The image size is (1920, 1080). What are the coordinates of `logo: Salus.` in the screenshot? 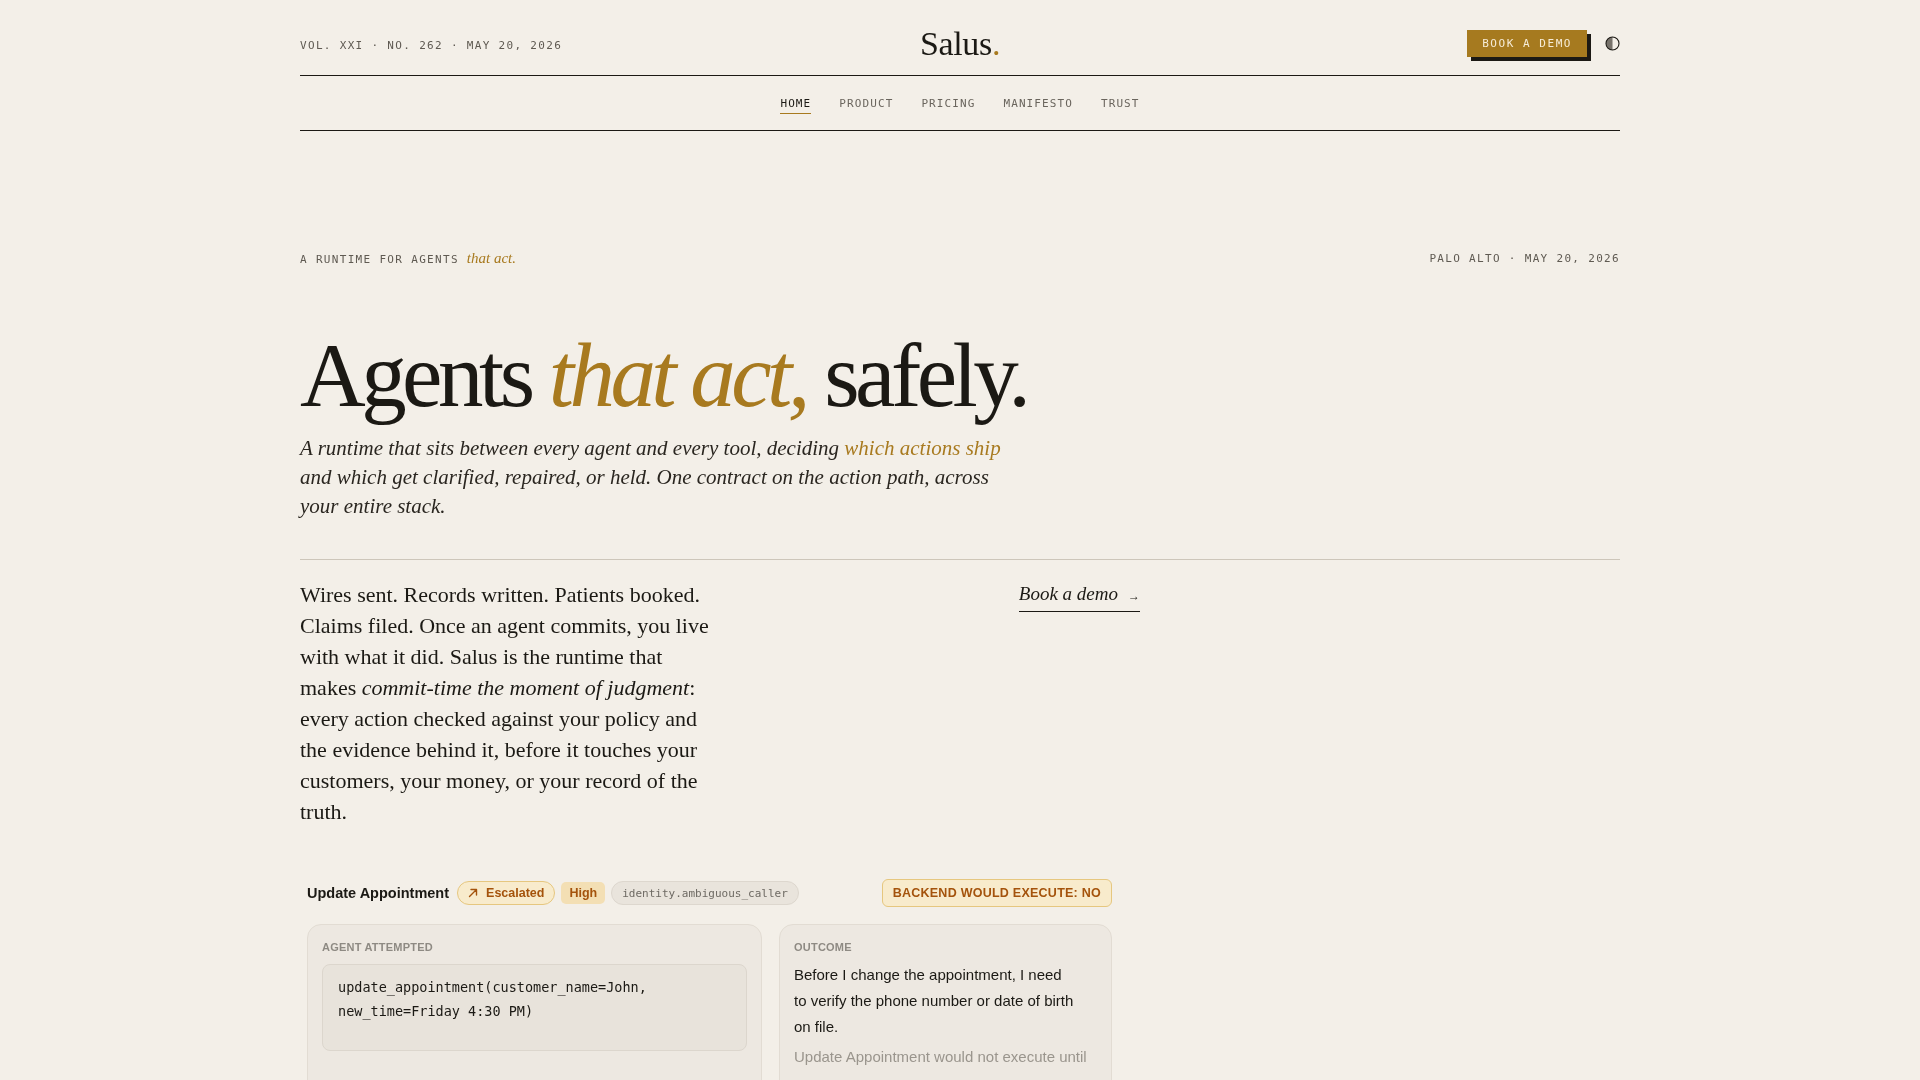 It's located at (960, 43).